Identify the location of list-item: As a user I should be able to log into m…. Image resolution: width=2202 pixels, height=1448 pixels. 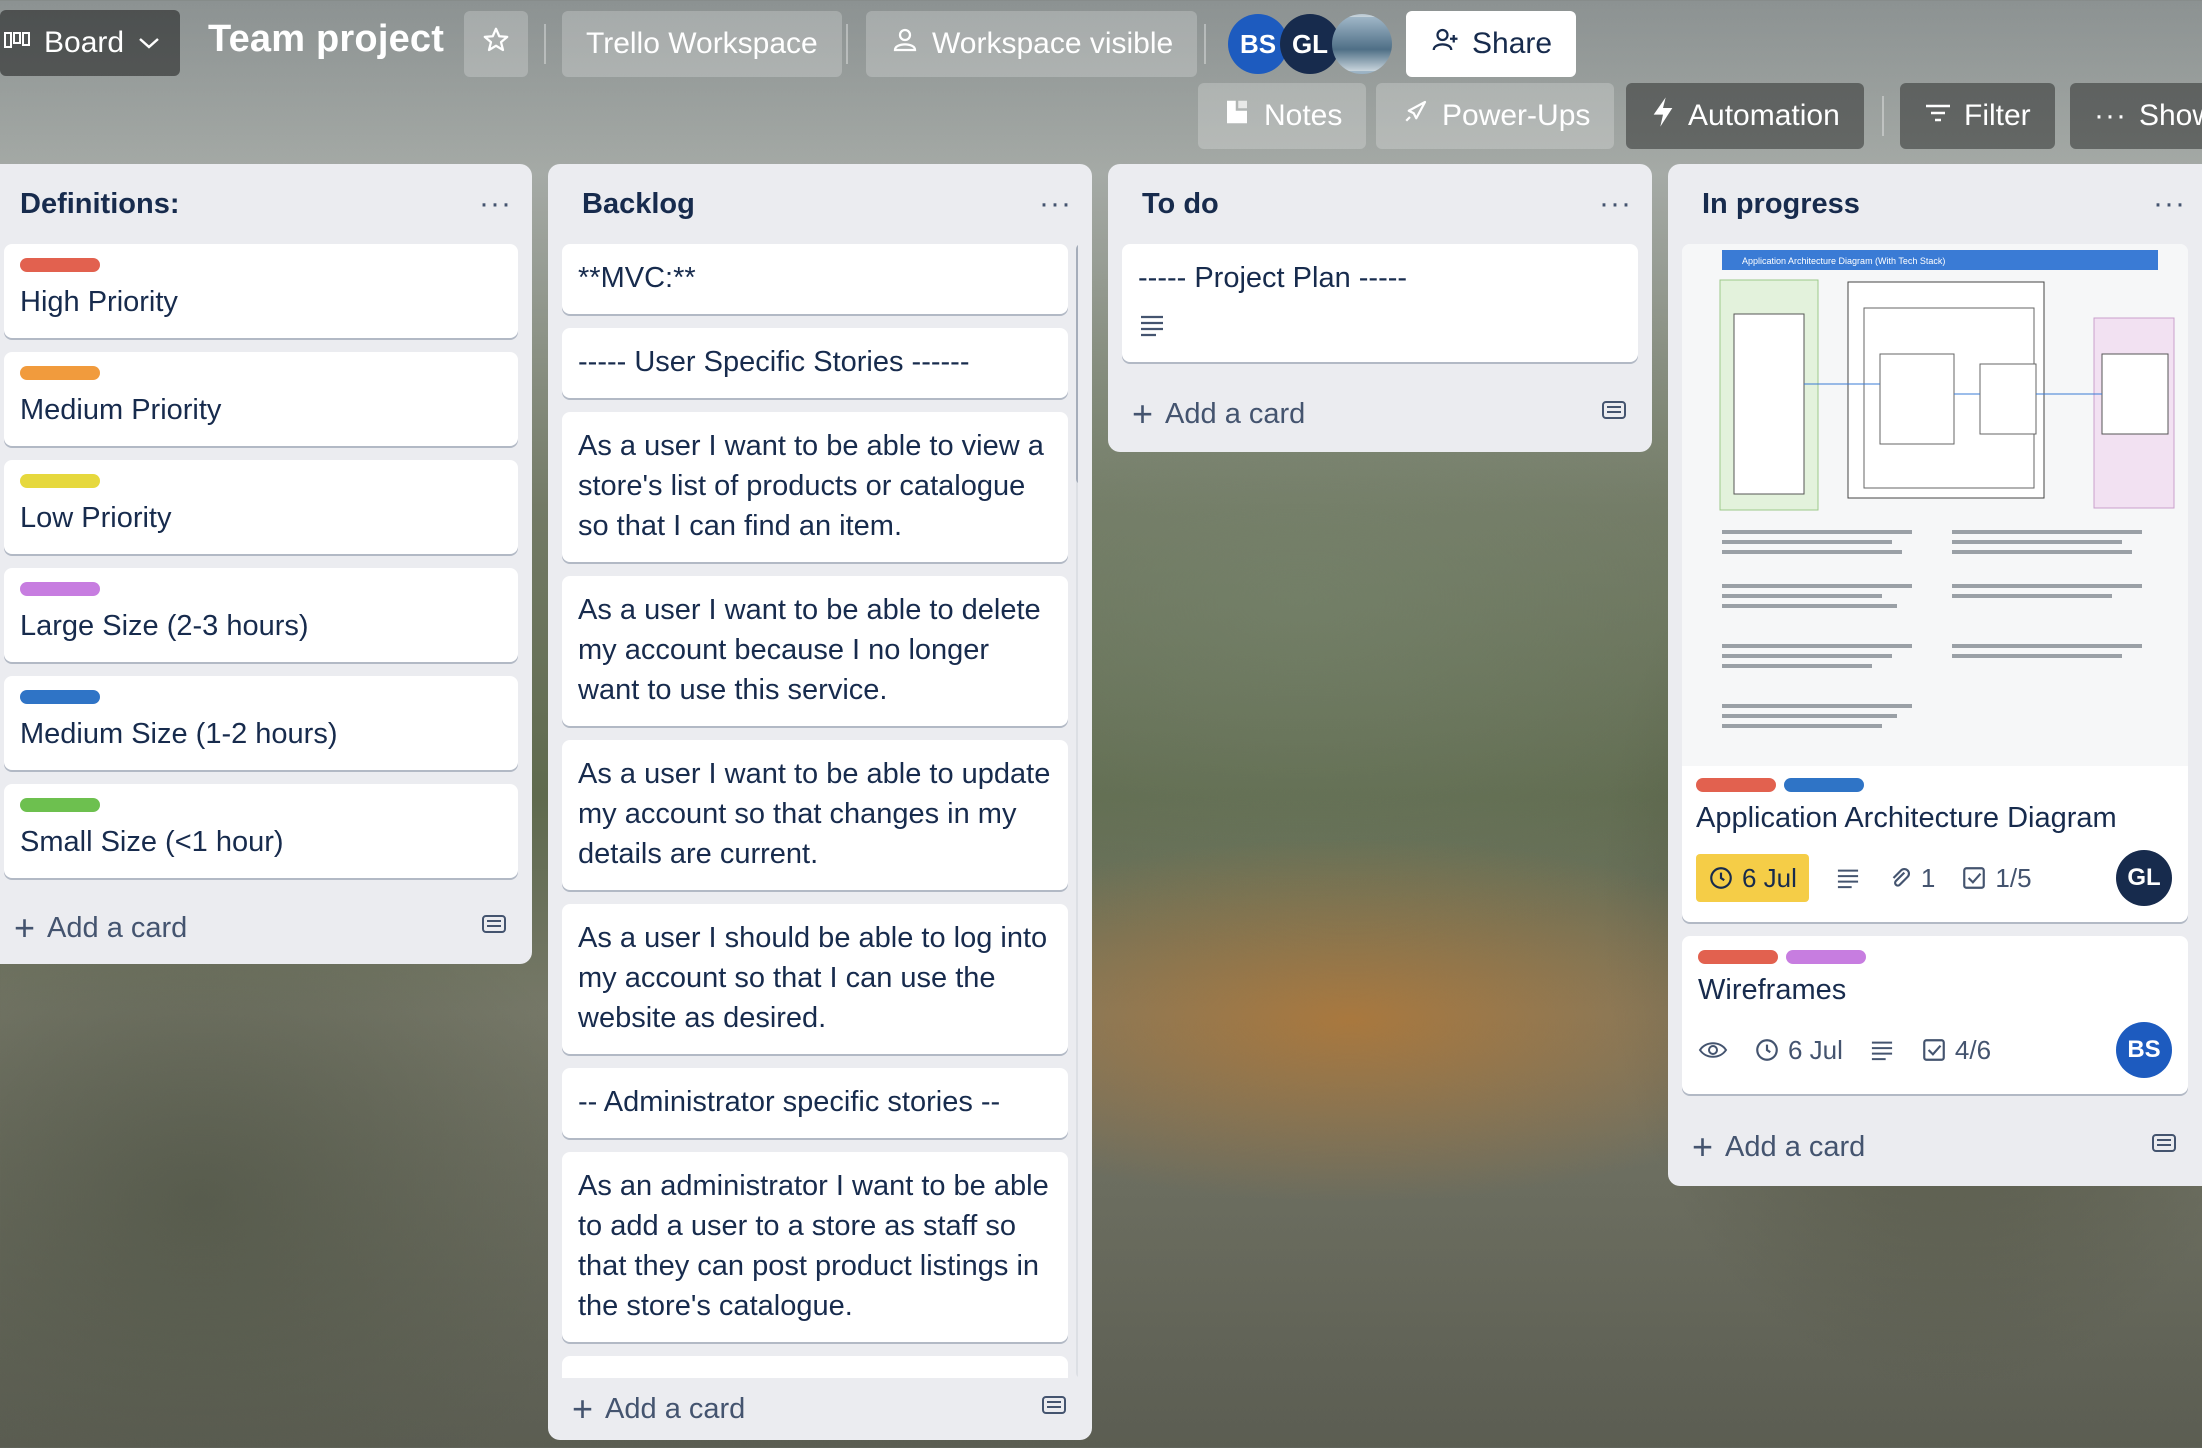
(815, 979).